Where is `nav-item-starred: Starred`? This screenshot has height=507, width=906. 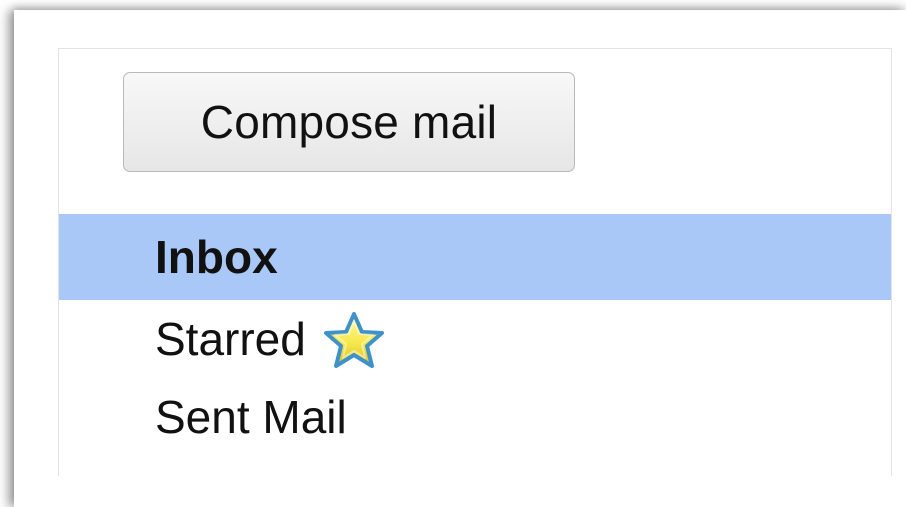 nav-item-starred: Starred is located at coordinates (475, 339).